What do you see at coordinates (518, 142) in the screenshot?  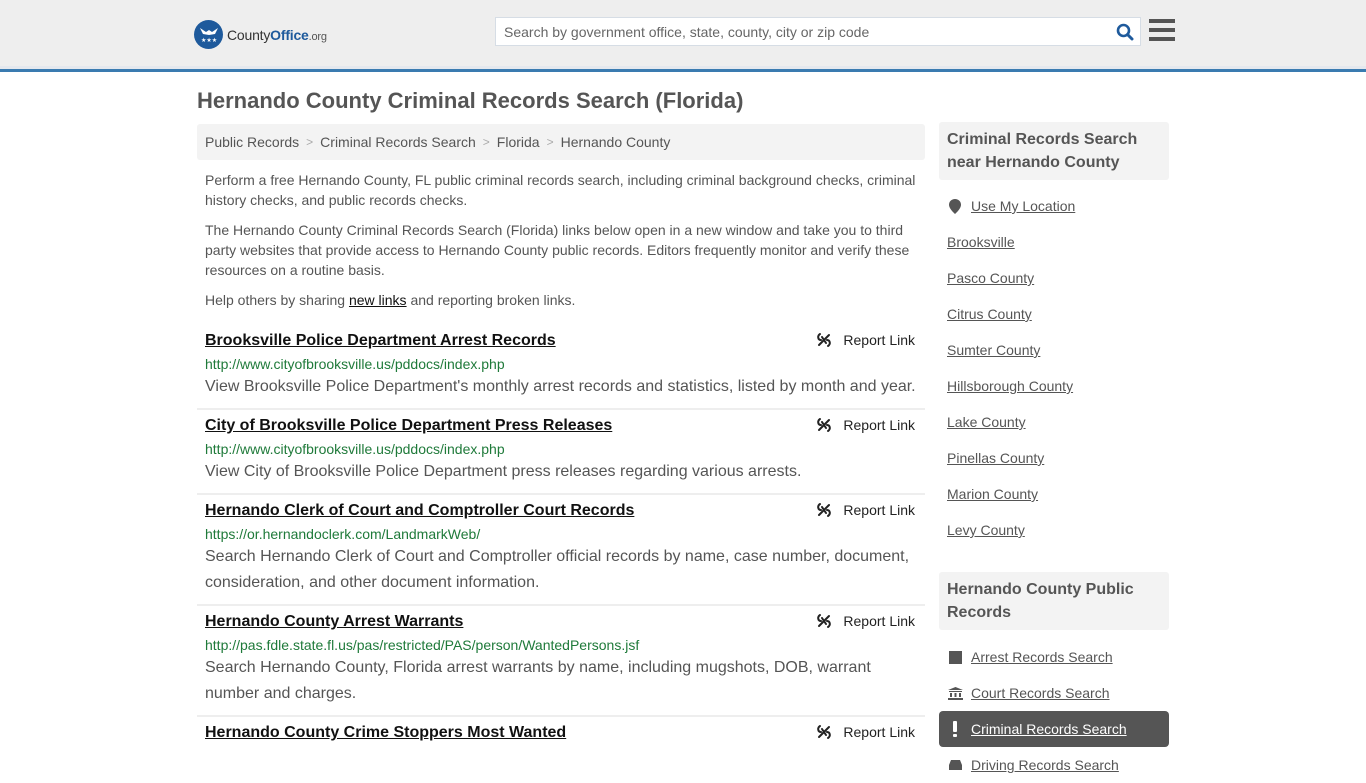 I see `breadcrumb-florida: Florida` at bounding box center [518, 142].